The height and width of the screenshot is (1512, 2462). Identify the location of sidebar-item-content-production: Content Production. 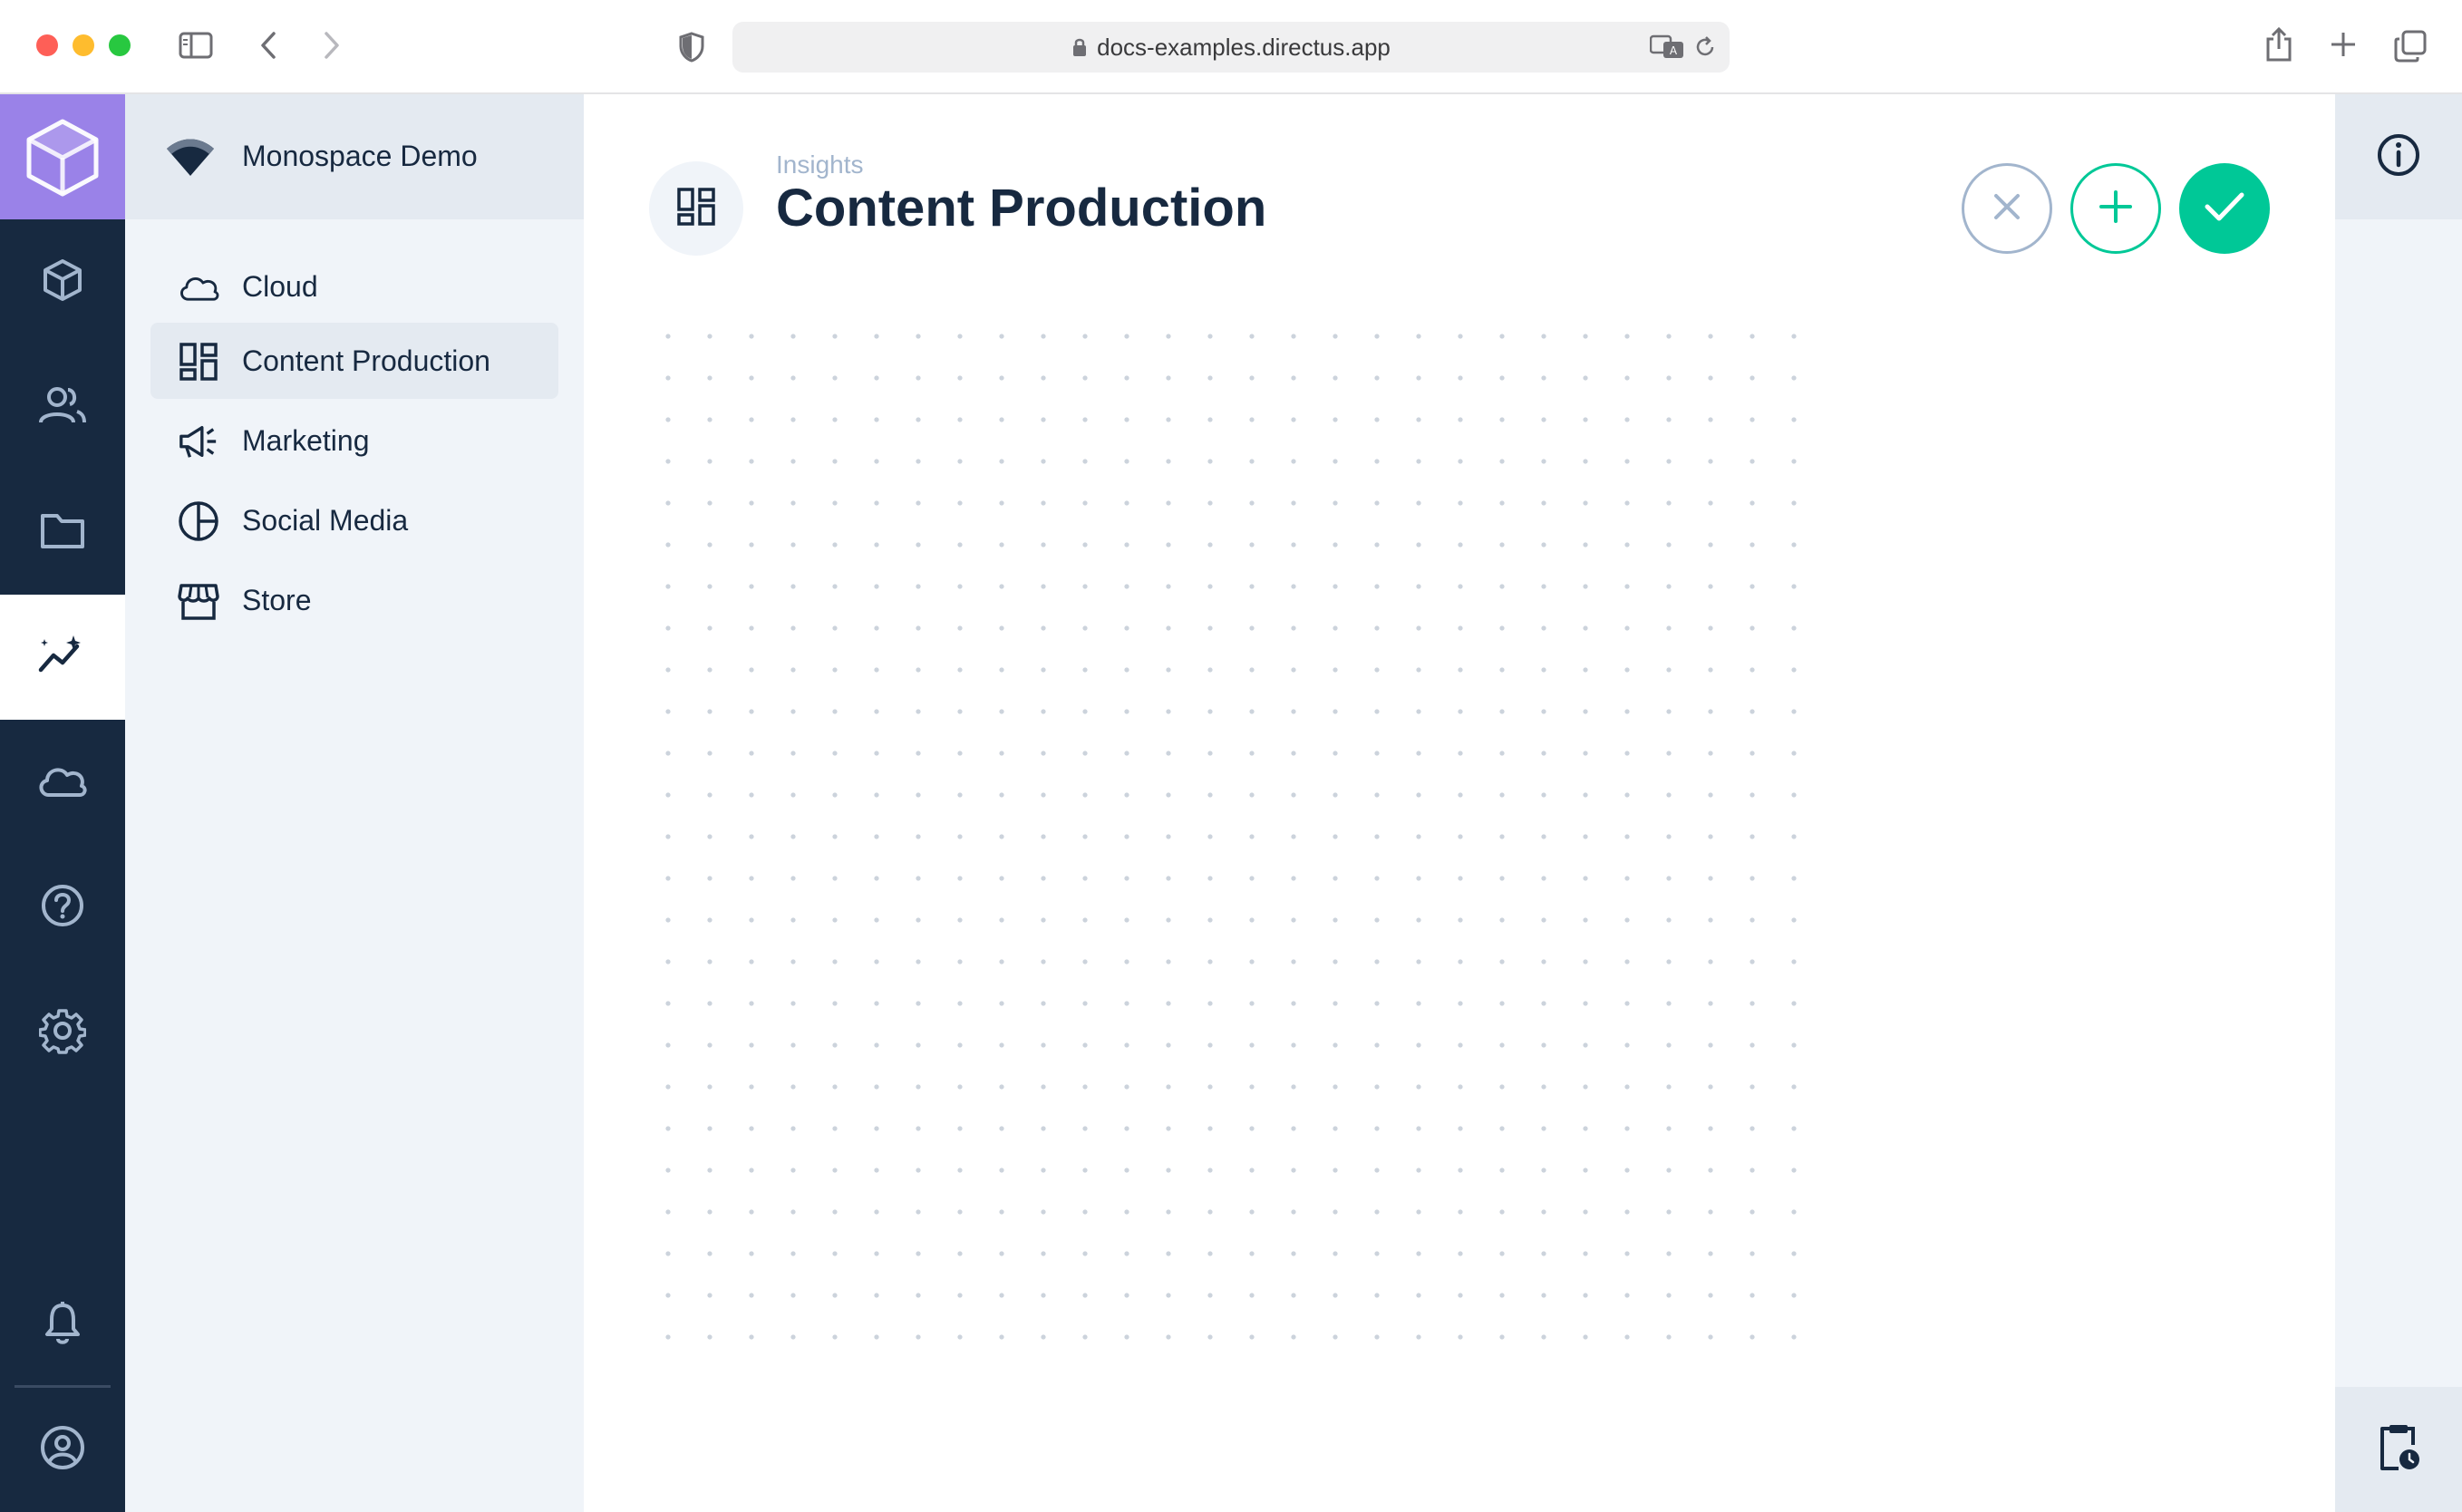
(354, 361).